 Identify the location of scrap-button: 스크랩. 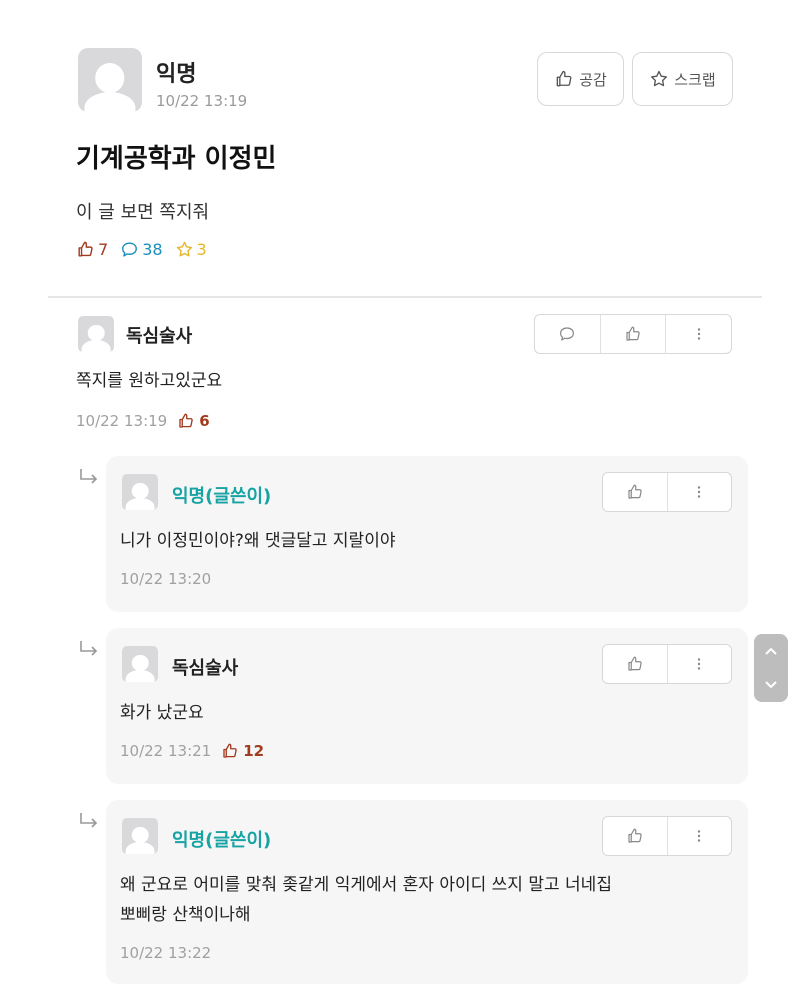
(682, 79).